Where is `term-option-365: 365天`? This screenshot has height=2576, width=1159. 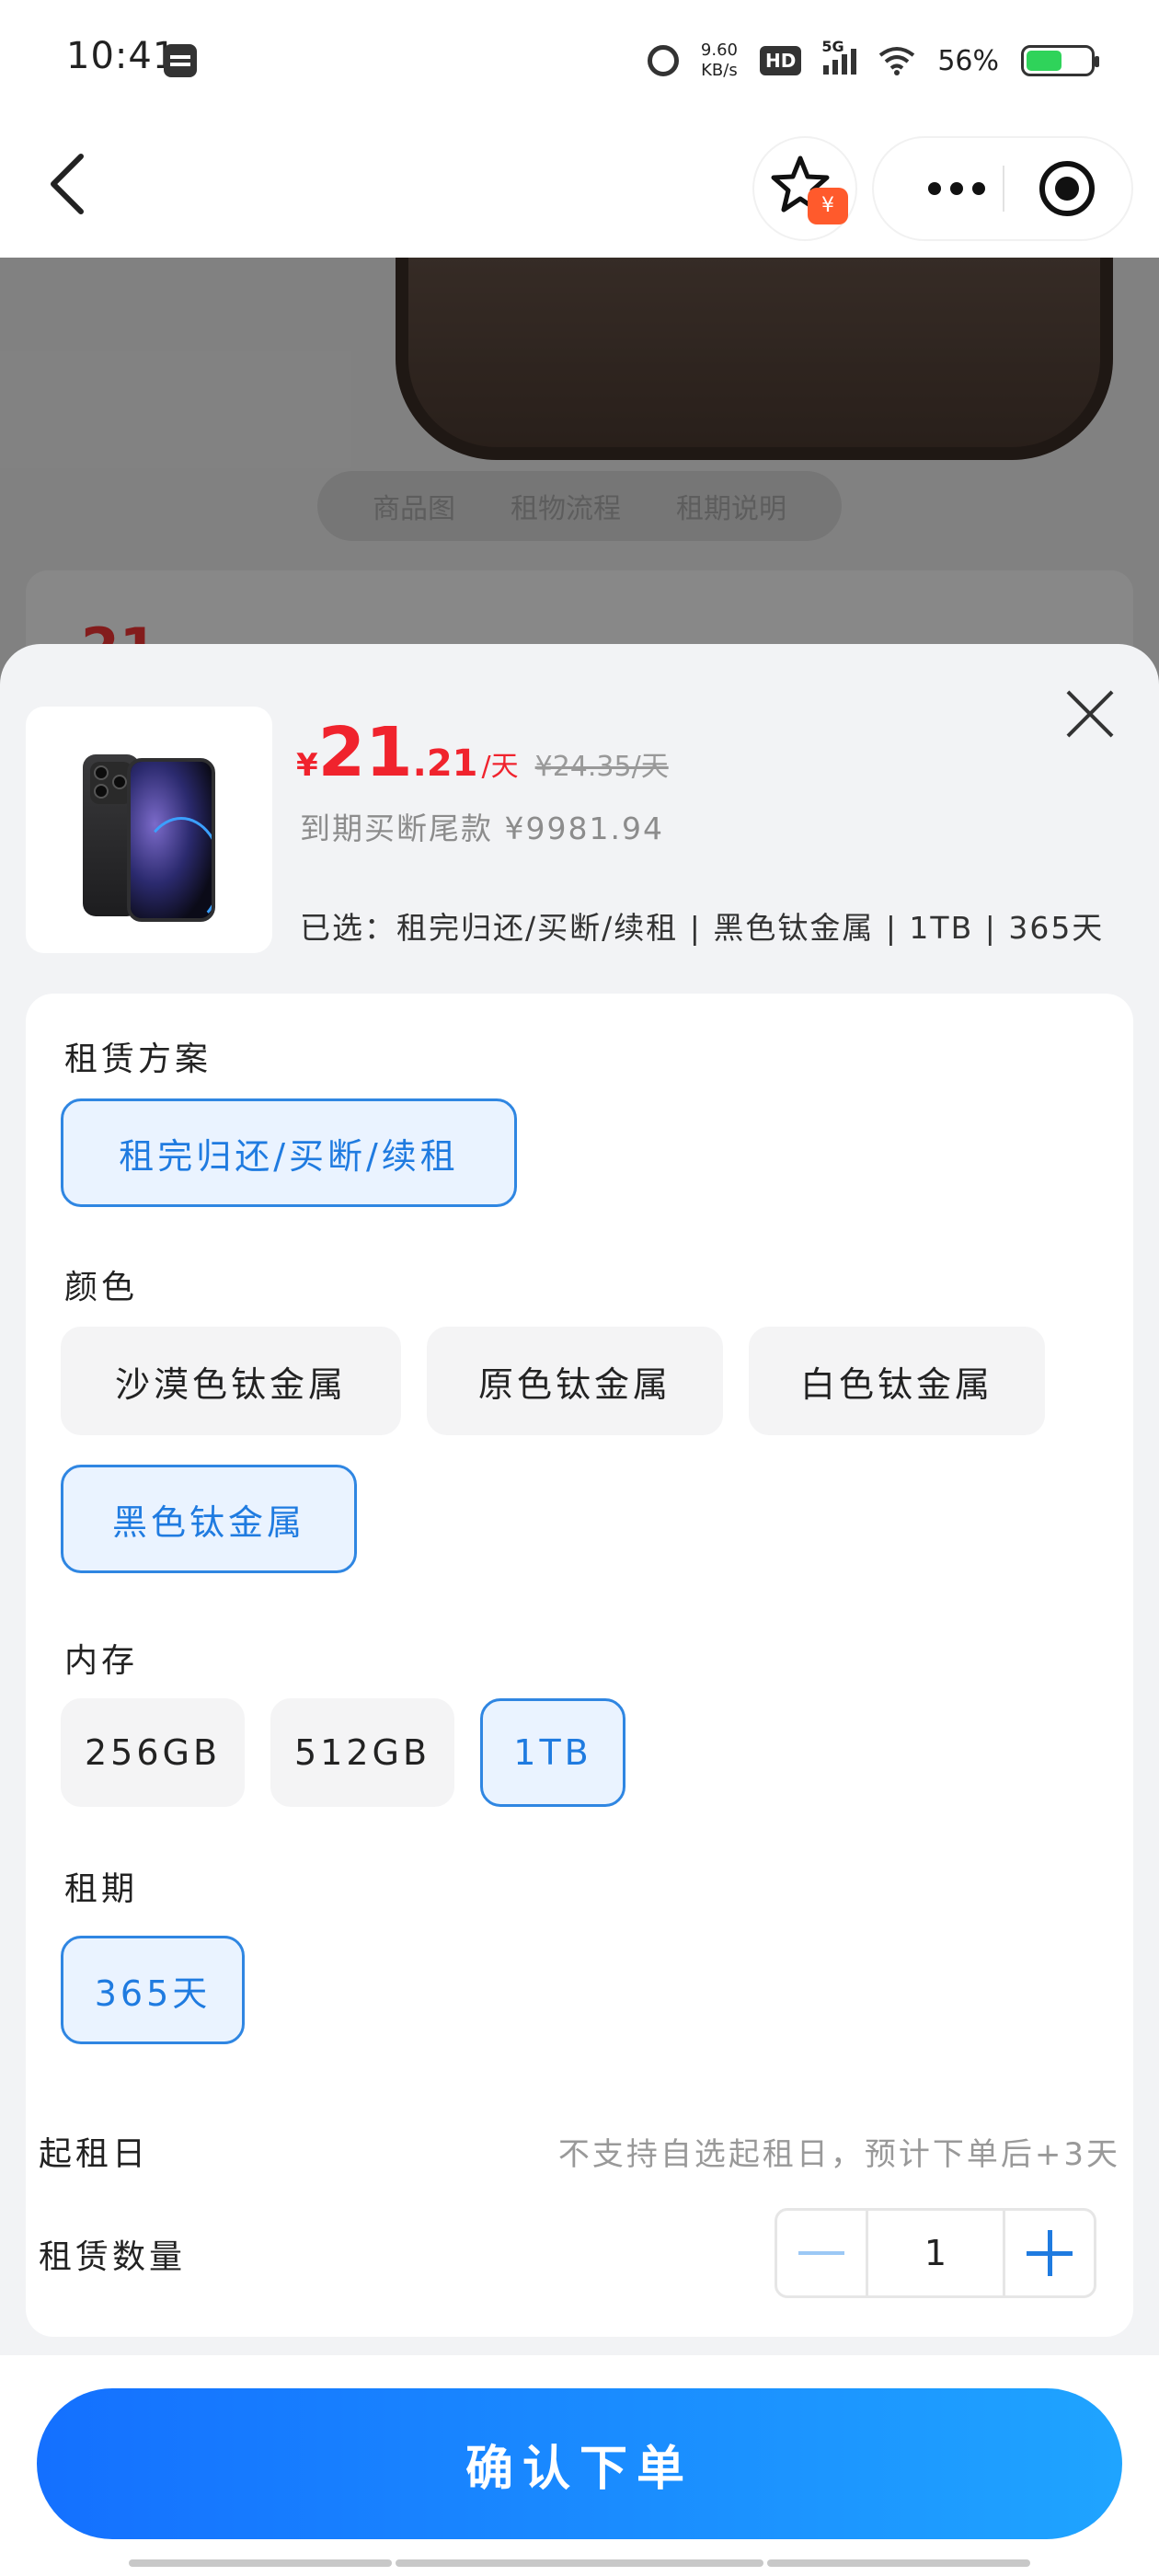 term-option-365: 365天 is located at coordinates (153, 1990).